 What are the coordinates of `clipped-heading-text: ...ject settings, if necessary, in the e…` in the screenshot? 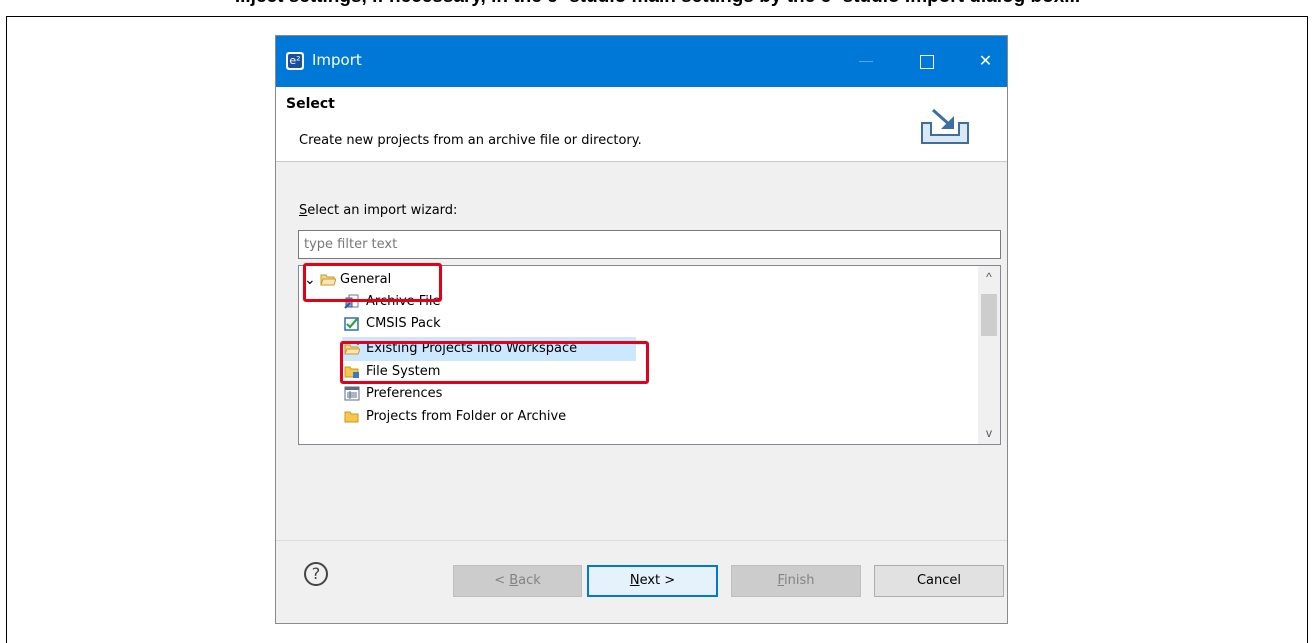 It's located at (657, 4).